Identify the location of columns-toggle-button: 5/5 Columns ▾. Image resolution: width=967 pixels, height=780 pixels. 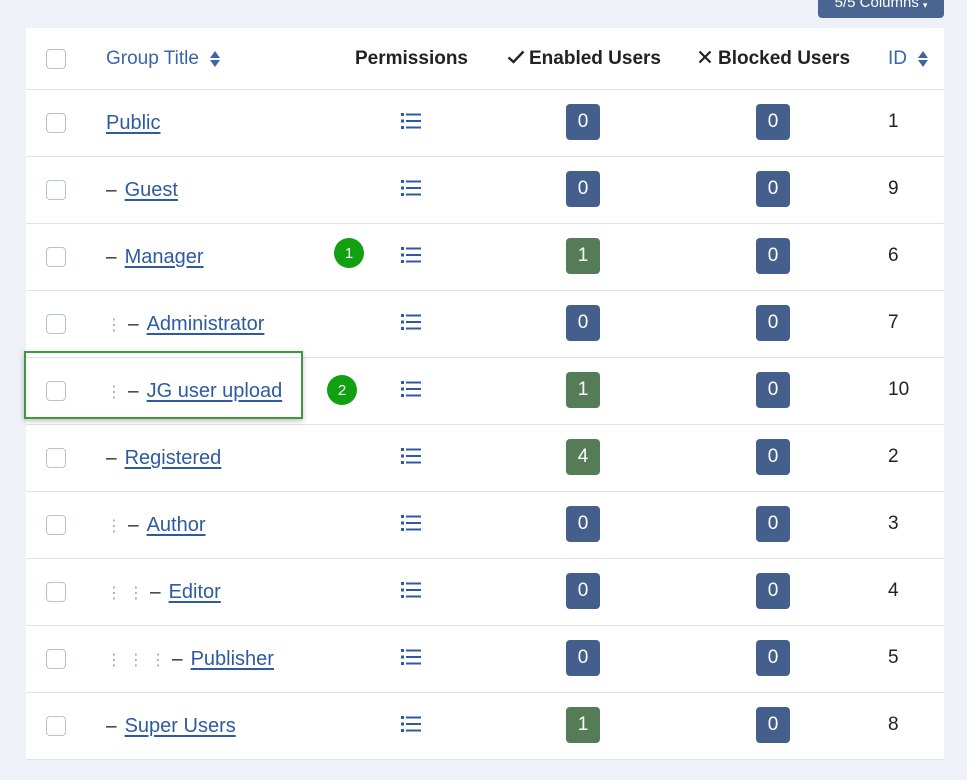
(881, 9).